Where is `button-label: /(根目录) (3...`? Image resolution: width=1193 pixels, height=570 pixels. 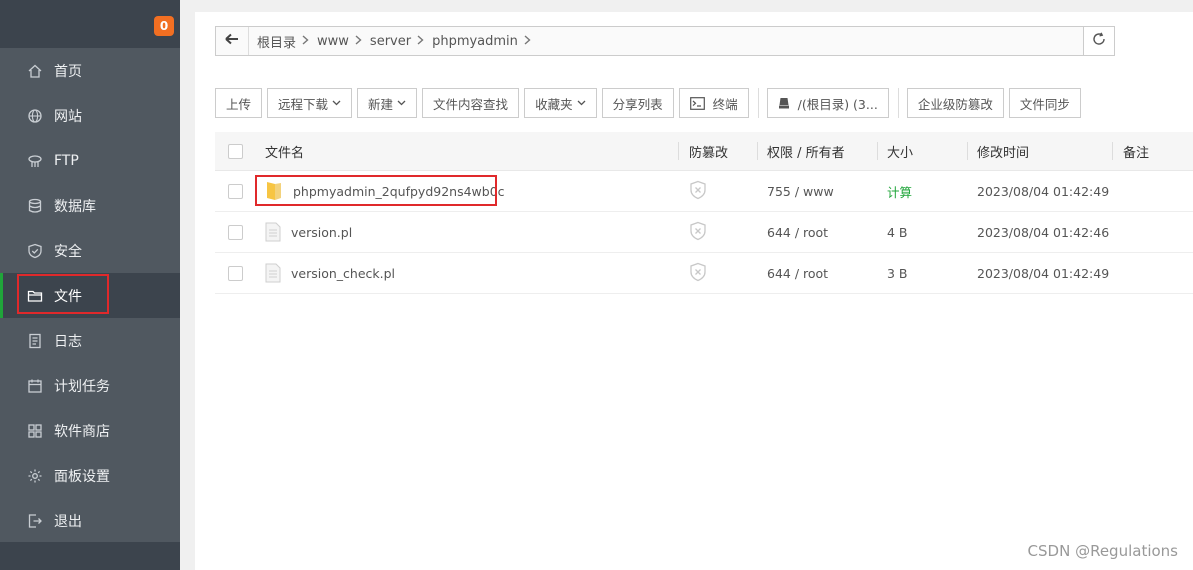 button-label: /(根目录) (3... is located at coordinates (837, 104).